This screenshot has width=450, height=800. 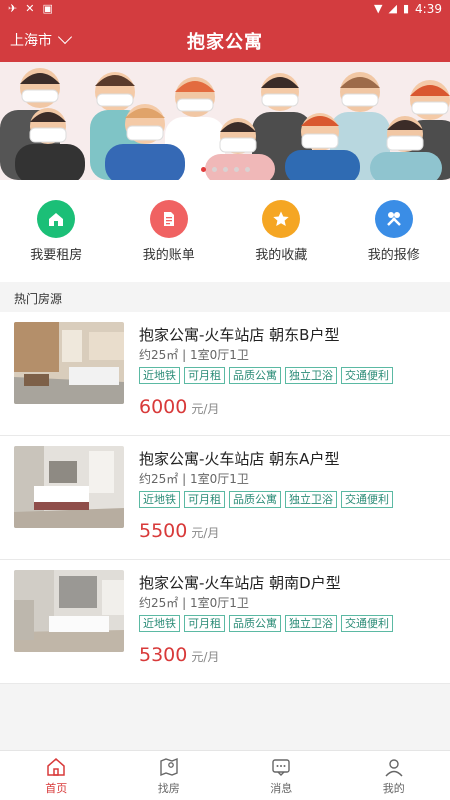 What do you see at coordinates (281, 767) in the screenshot?
I see `message-icon` at bounding box center [281, 767].